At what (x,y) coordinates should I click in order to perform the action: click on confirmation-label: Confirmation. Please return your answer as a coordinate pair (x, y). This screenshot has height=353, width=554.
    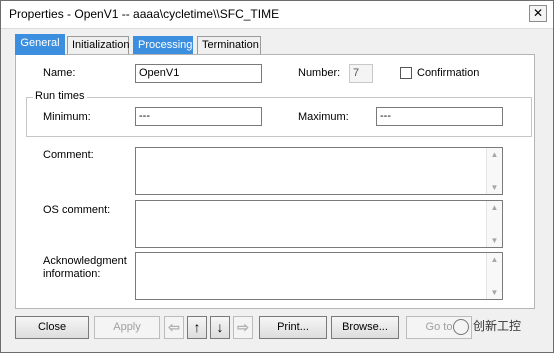
    Looking at the image, I should click on (448, 73).